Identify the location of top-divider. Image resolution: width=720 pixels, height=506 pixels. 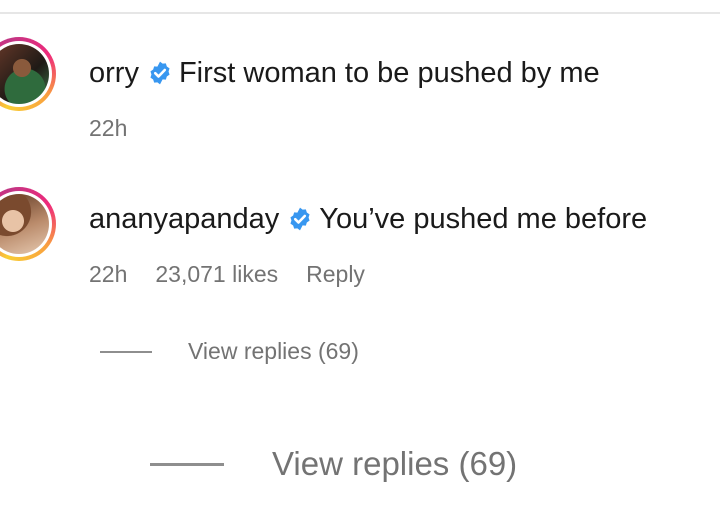
(360, 13).